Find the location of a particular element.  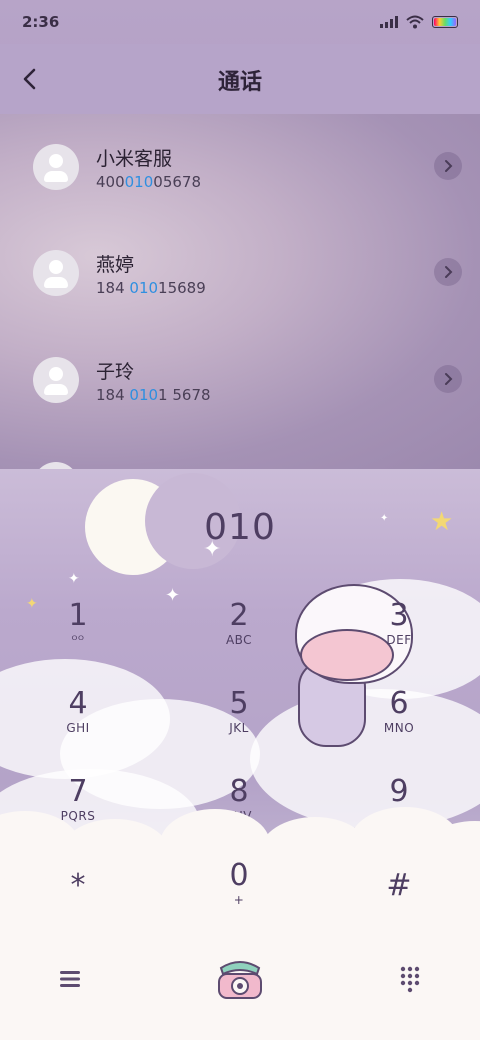

header: 通话 is located at coordinates (240, 79).